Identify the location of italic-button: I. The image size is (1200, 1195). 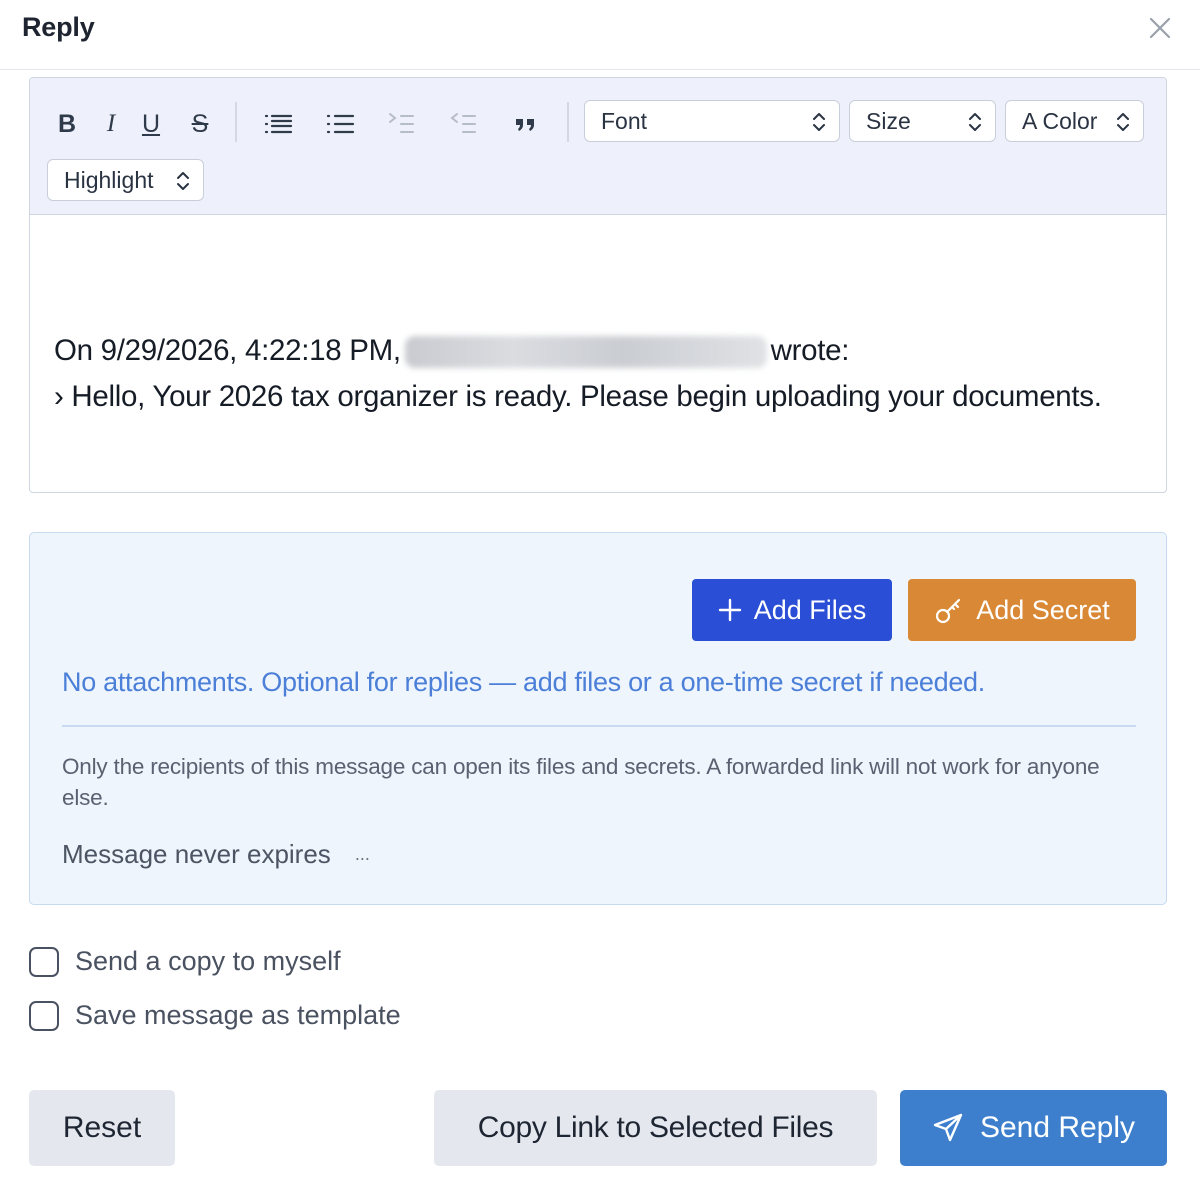
(111, 124).